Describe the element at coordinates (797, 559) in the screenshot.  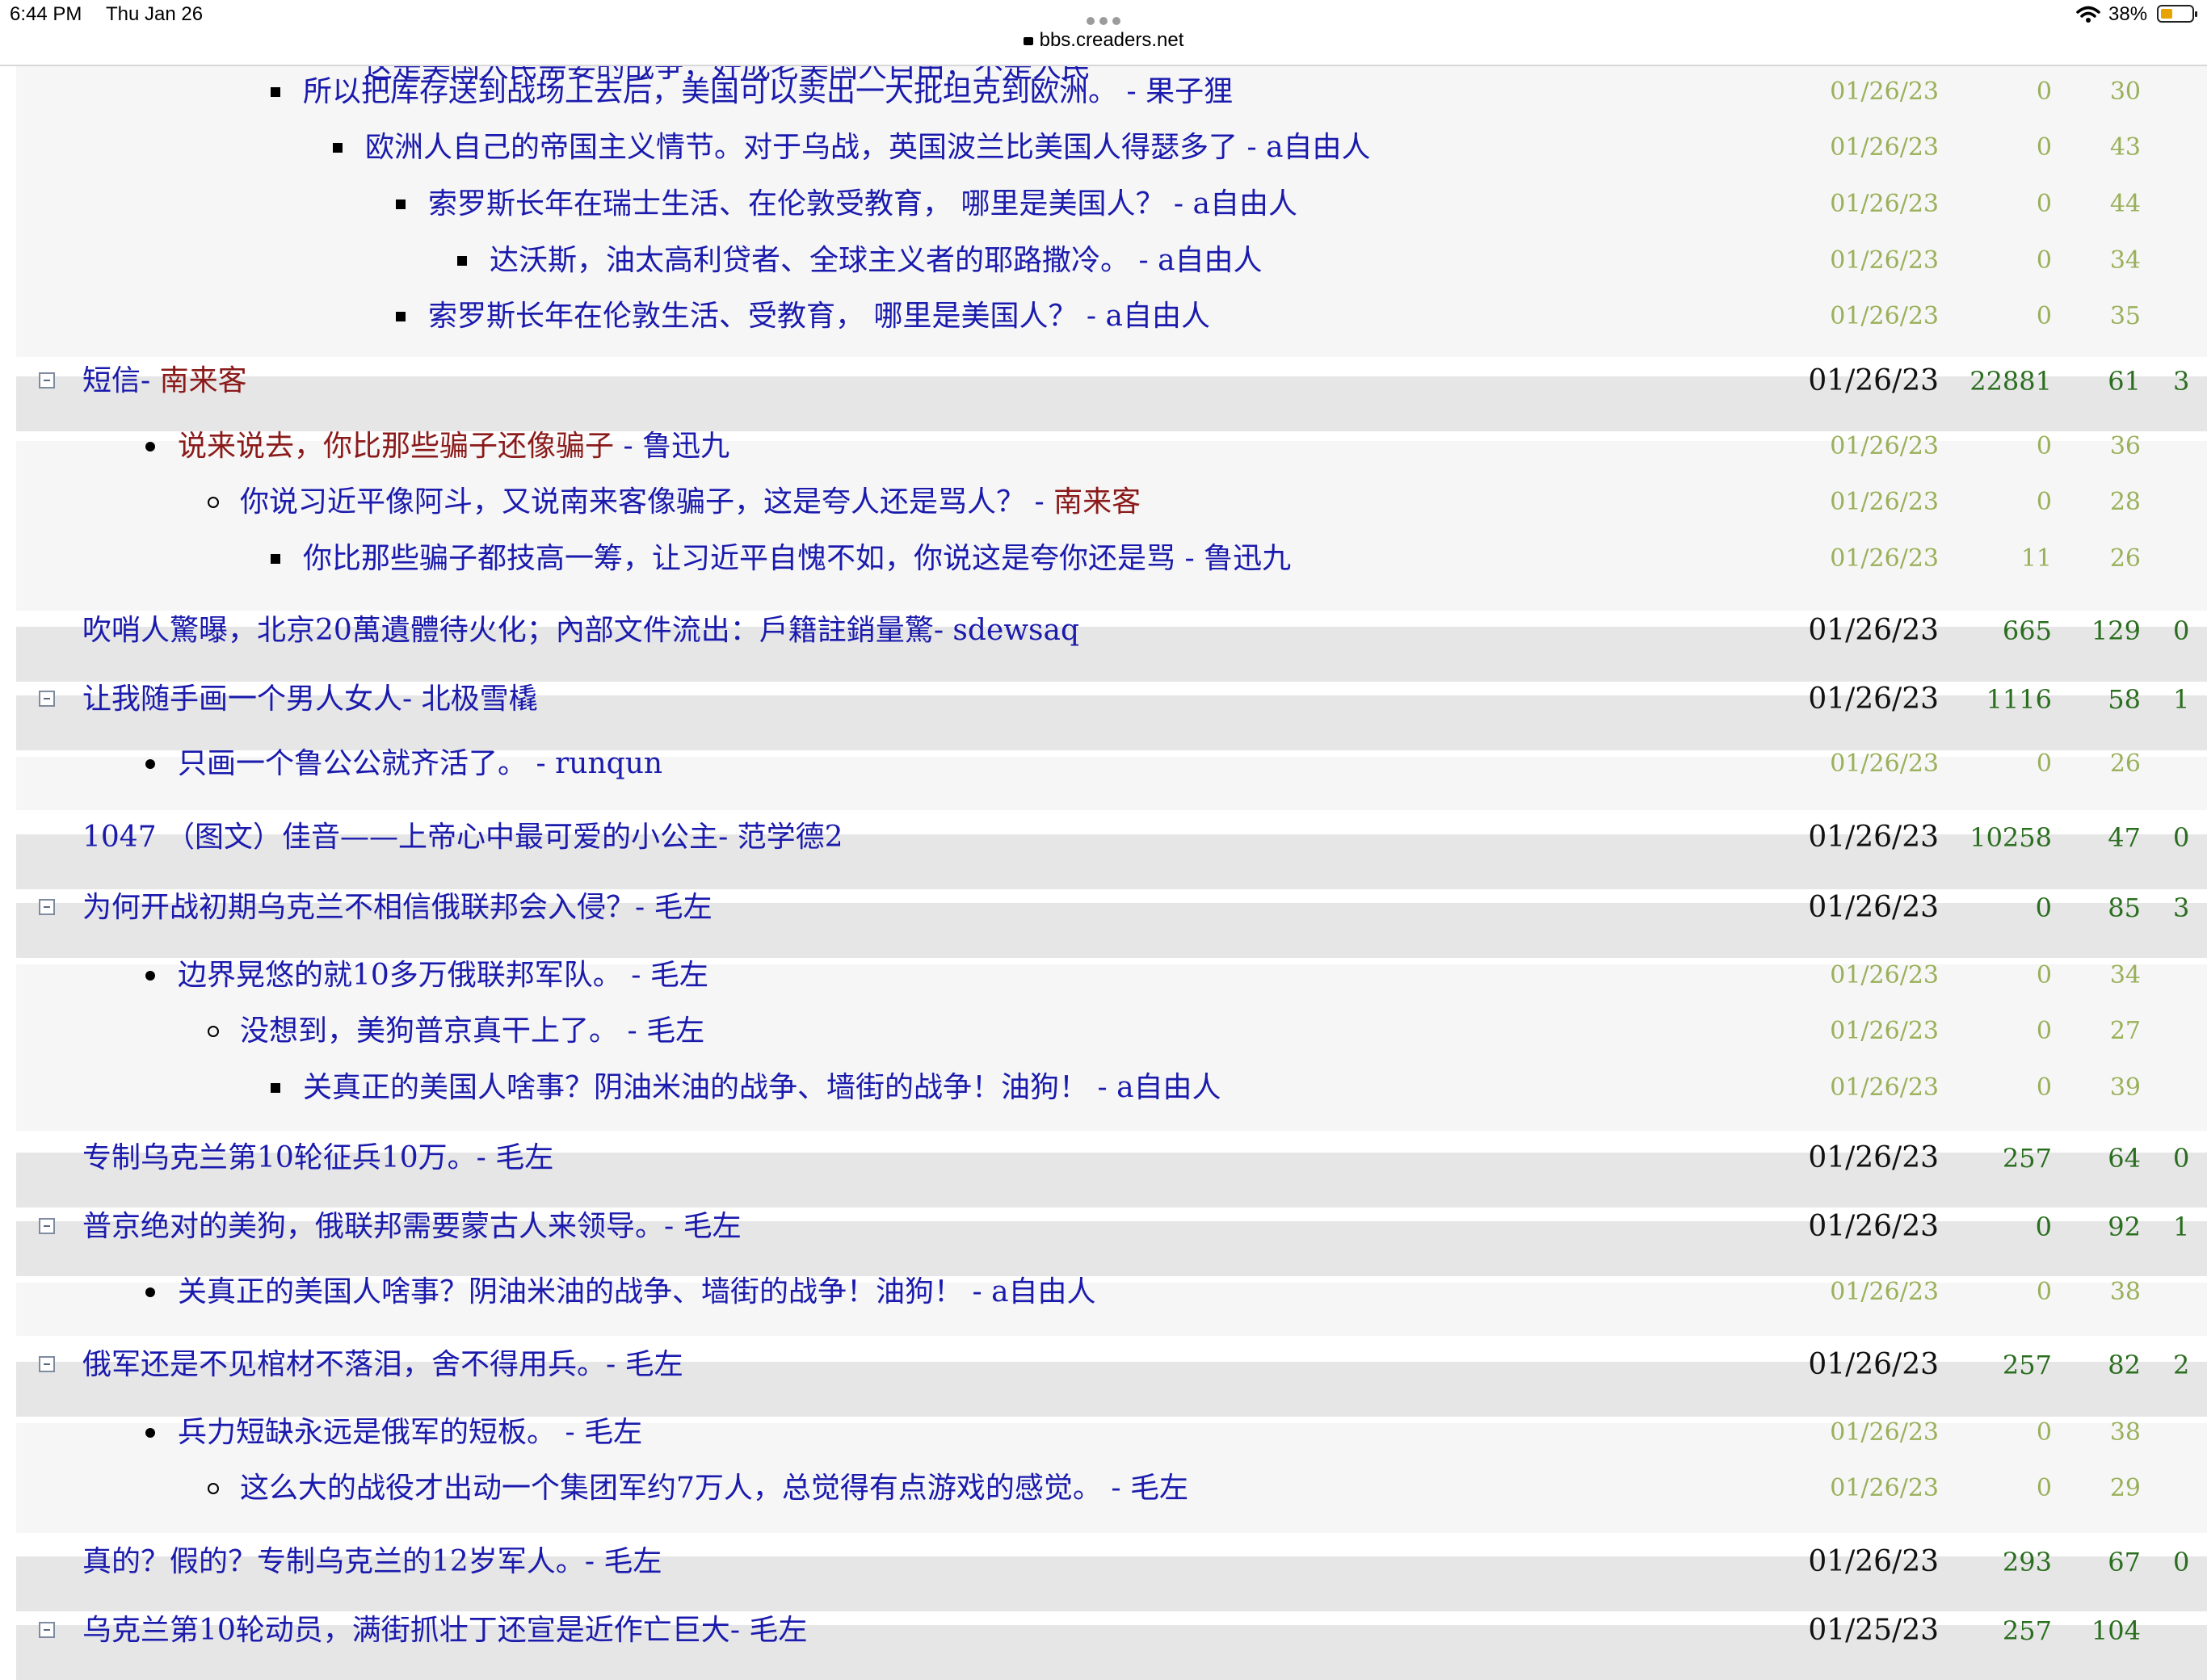
I see `thread-title-link: 你比那些骗子都技高一筹，让习近平自愧不如，你说这是夸你还是骂 - 鲁迅九` at that location.